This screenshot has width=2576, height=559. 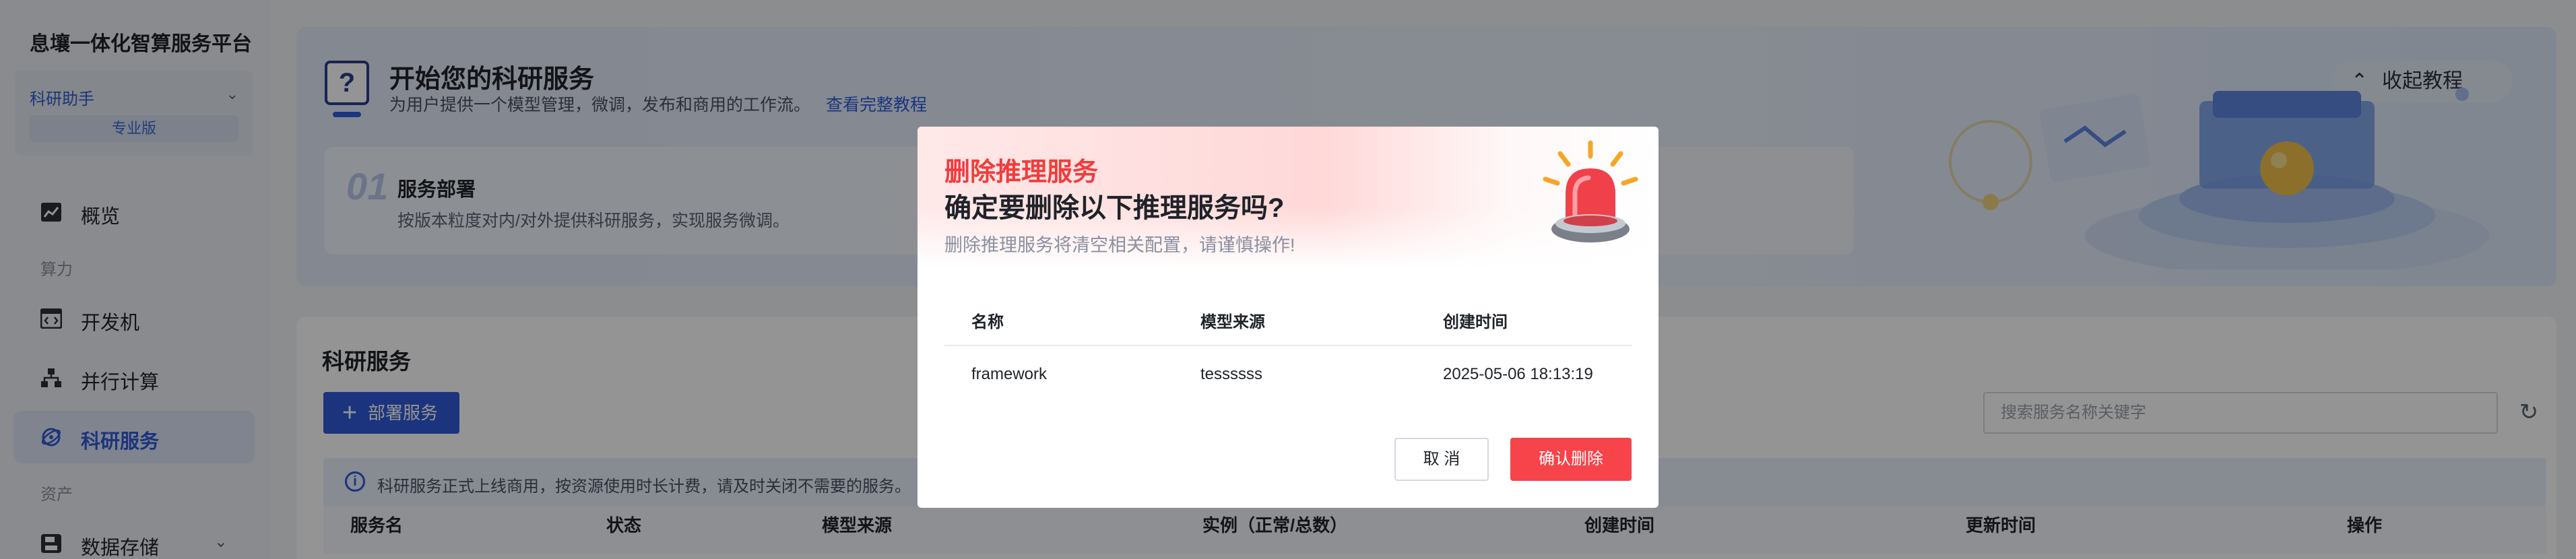 What do you see at coordinates (1591, 191) in the screenshot?
I see `alarm-icon` at bounding box center [1591, 191].